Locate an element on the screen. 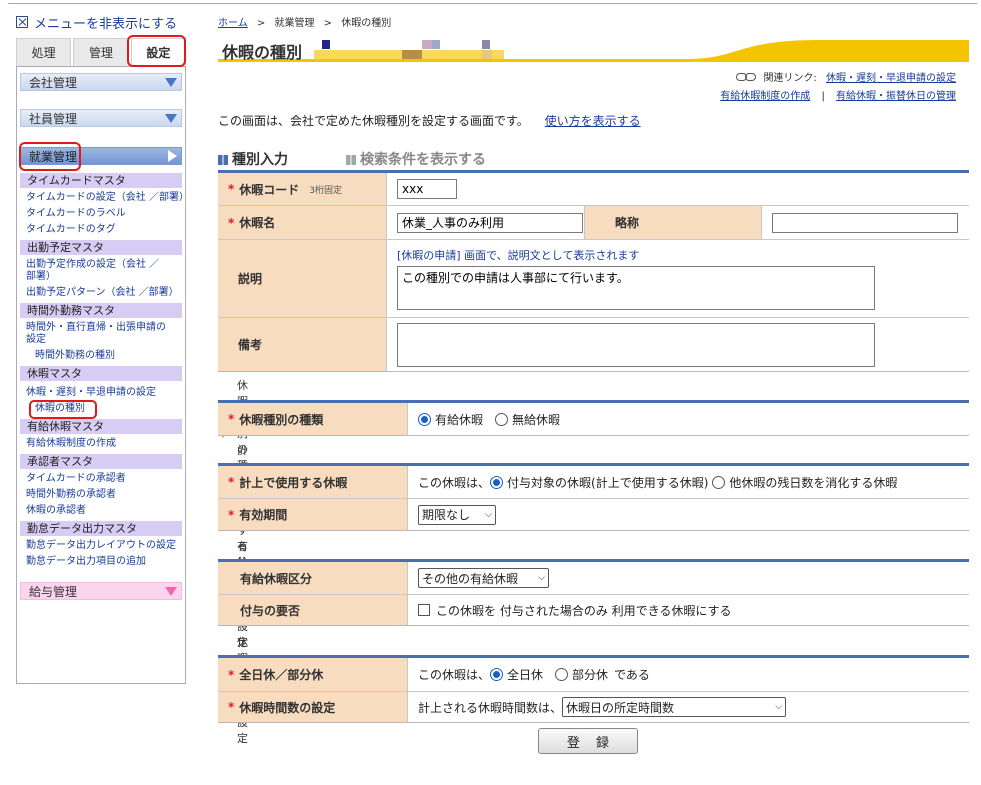  chevron-down-icon is located at coordinates (171, 82).